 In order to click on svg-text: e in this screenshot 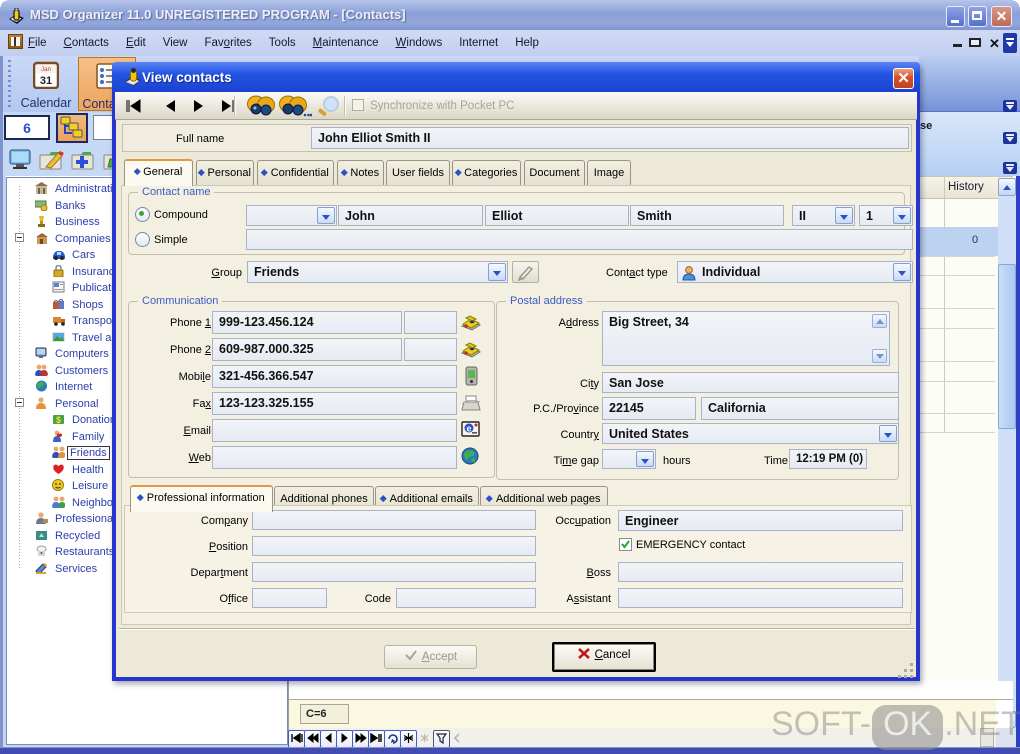, I will do `click(468, 429)`.